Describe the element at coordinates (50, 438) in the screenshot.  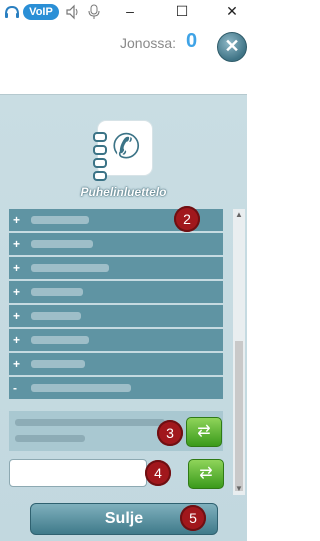
I see `contact-number-blur` at that location.